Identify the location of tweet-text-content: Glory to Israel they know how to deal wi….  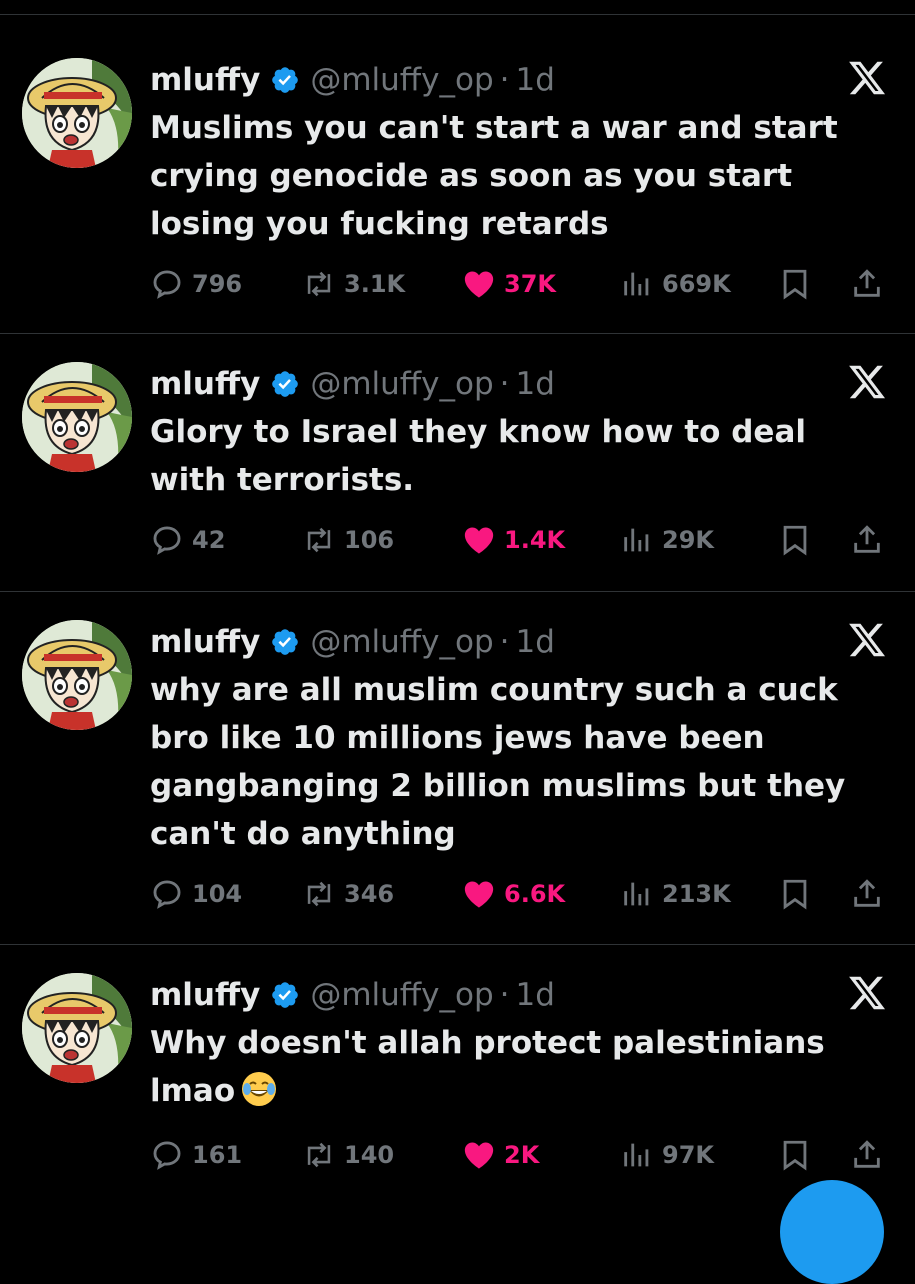
(478, 456).